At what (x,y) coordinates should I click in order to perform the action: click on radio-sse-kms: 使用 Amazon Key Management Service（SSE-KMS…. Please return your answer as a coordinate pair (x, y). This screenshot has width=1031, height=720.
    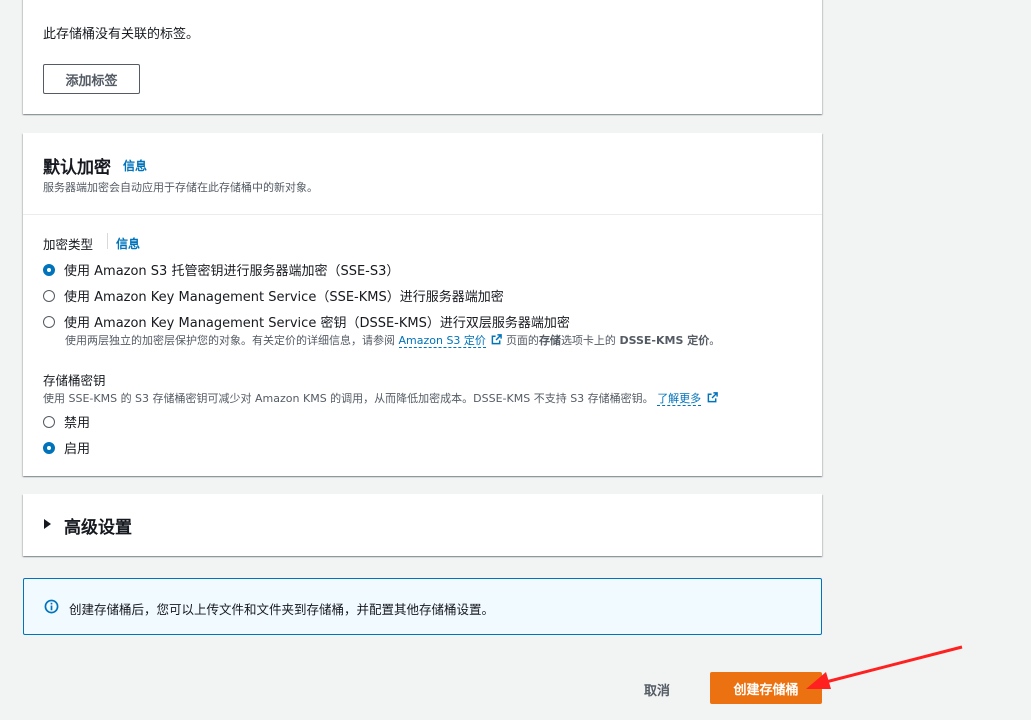
    Looking at the image, I should click on (273, 295).